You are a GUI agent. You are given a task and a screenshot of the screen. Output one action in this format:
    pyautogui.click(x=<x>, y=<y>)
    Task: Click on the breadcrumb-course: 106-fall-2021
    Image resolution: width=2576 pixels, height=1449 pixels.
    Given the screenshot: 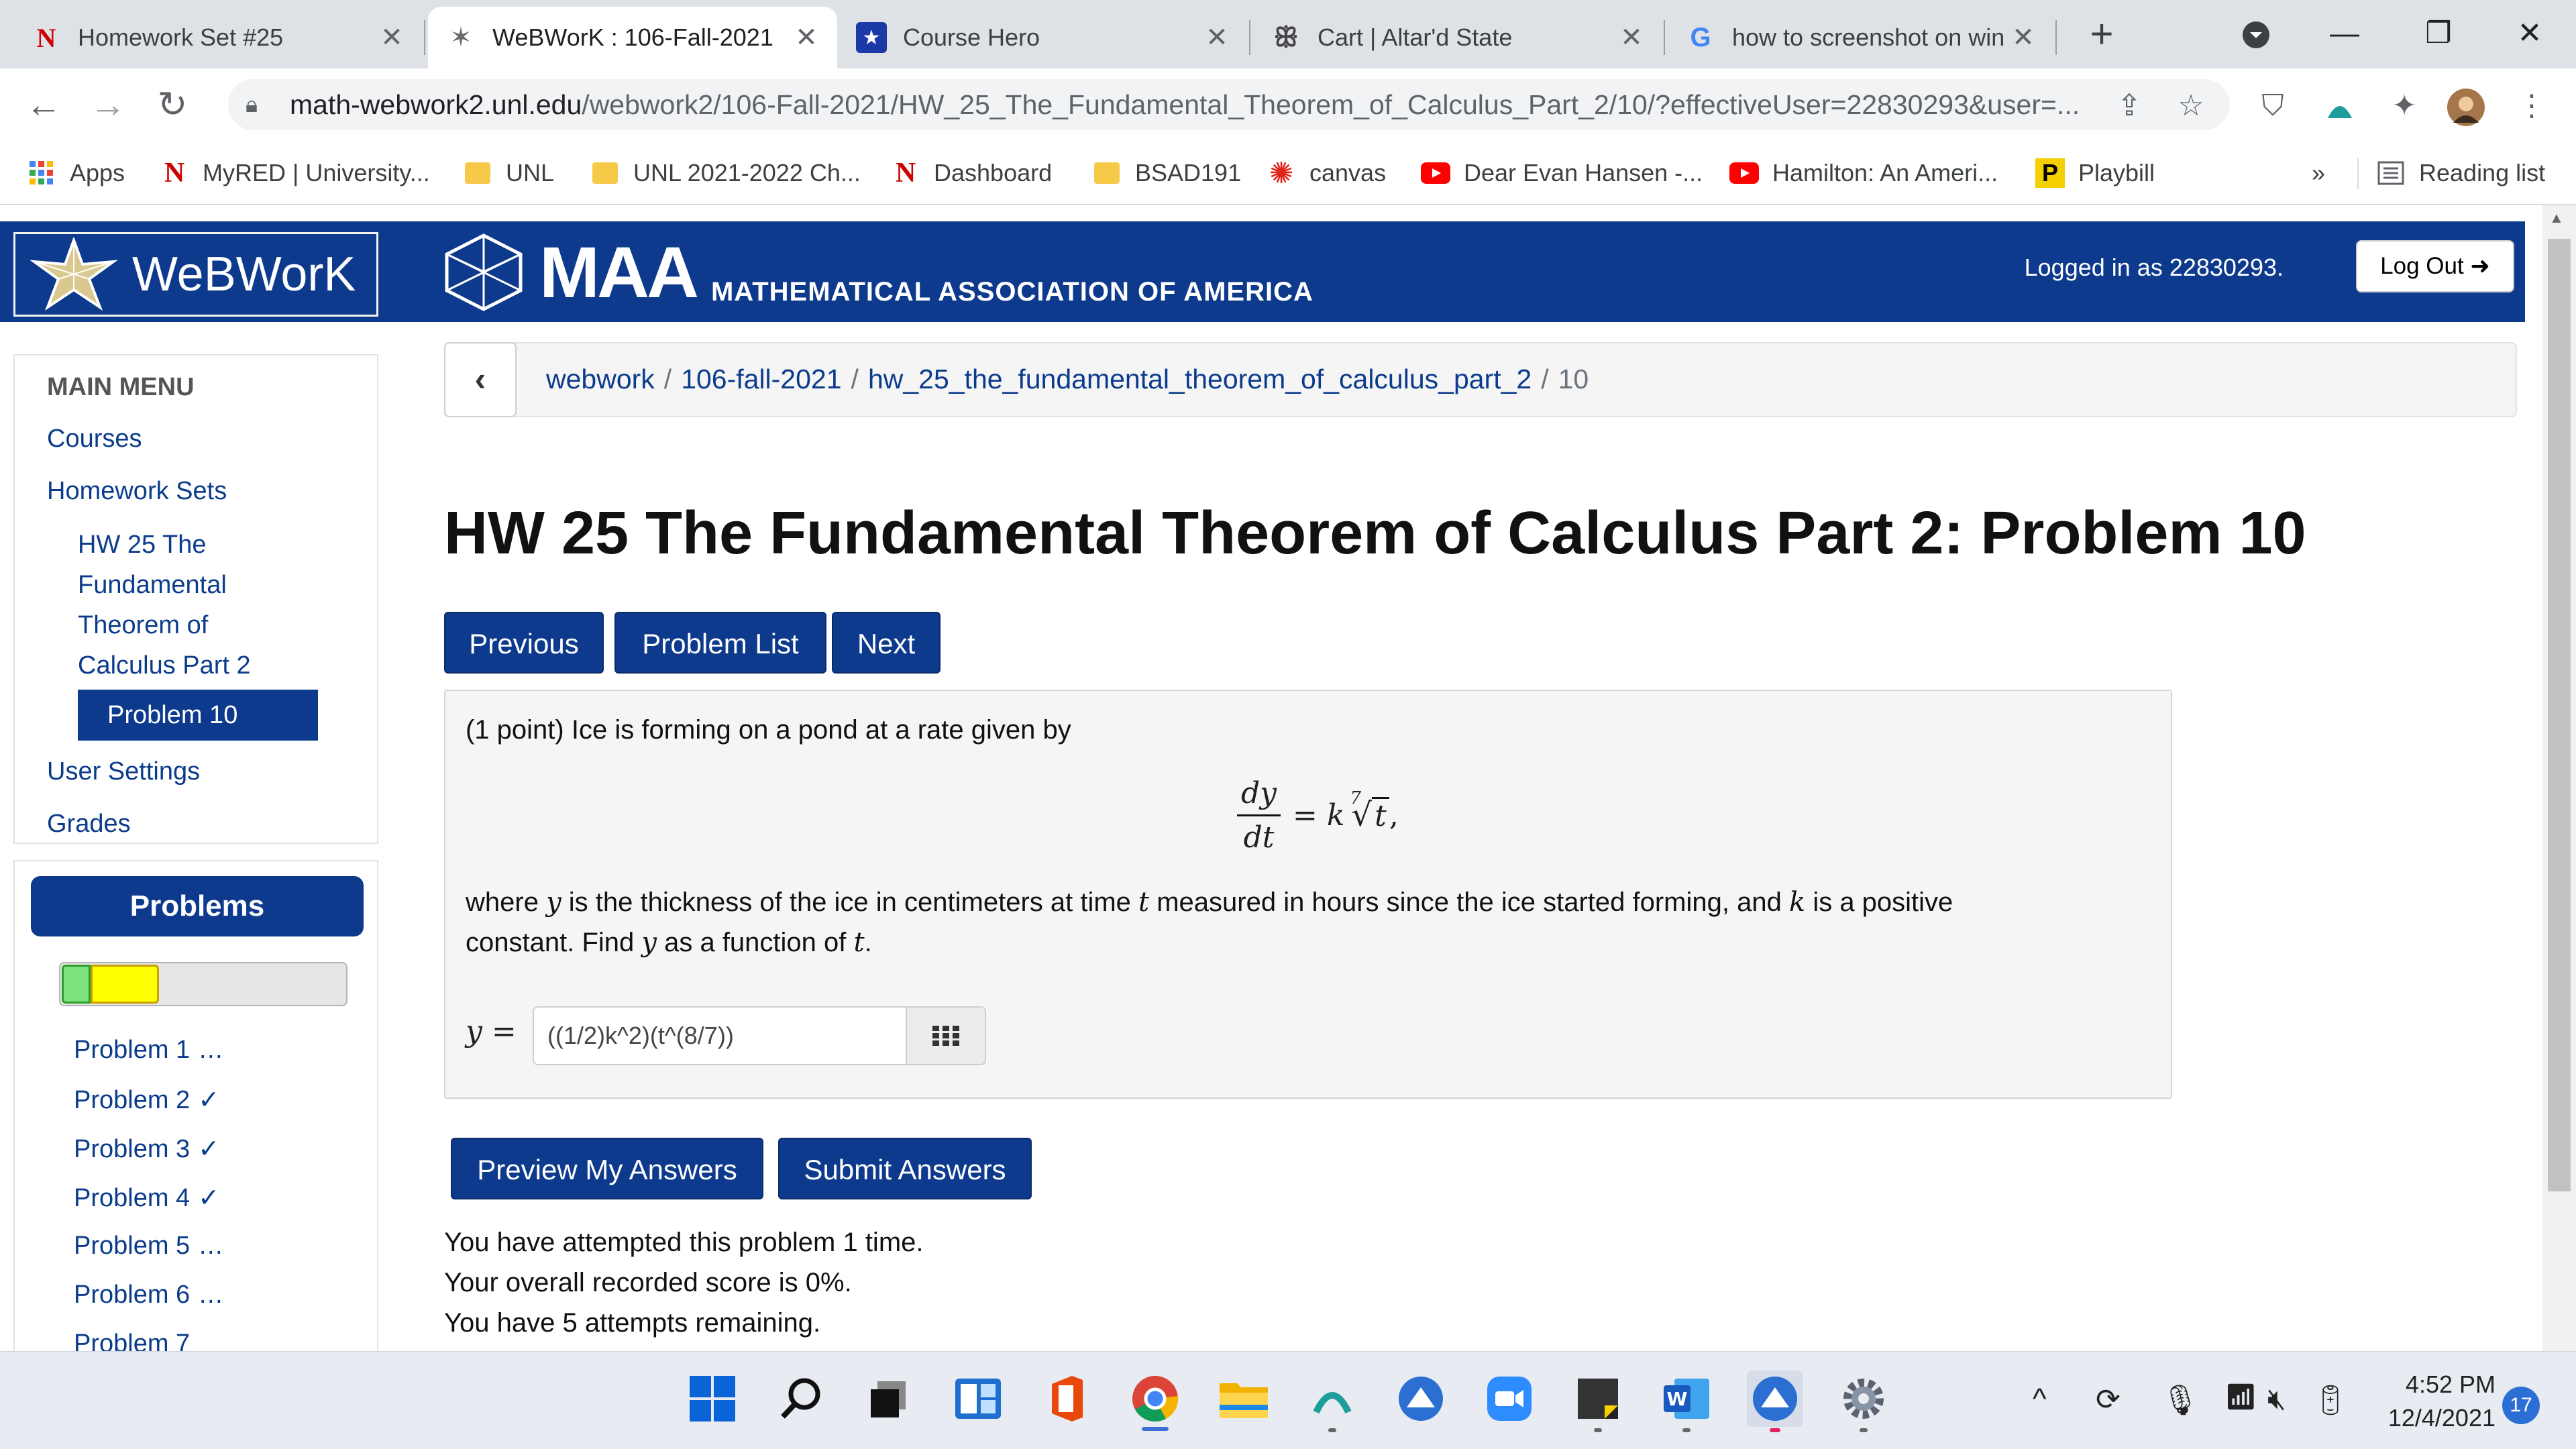 What is the action you would take?
    pyautogui.click(x=761, y=379)
    